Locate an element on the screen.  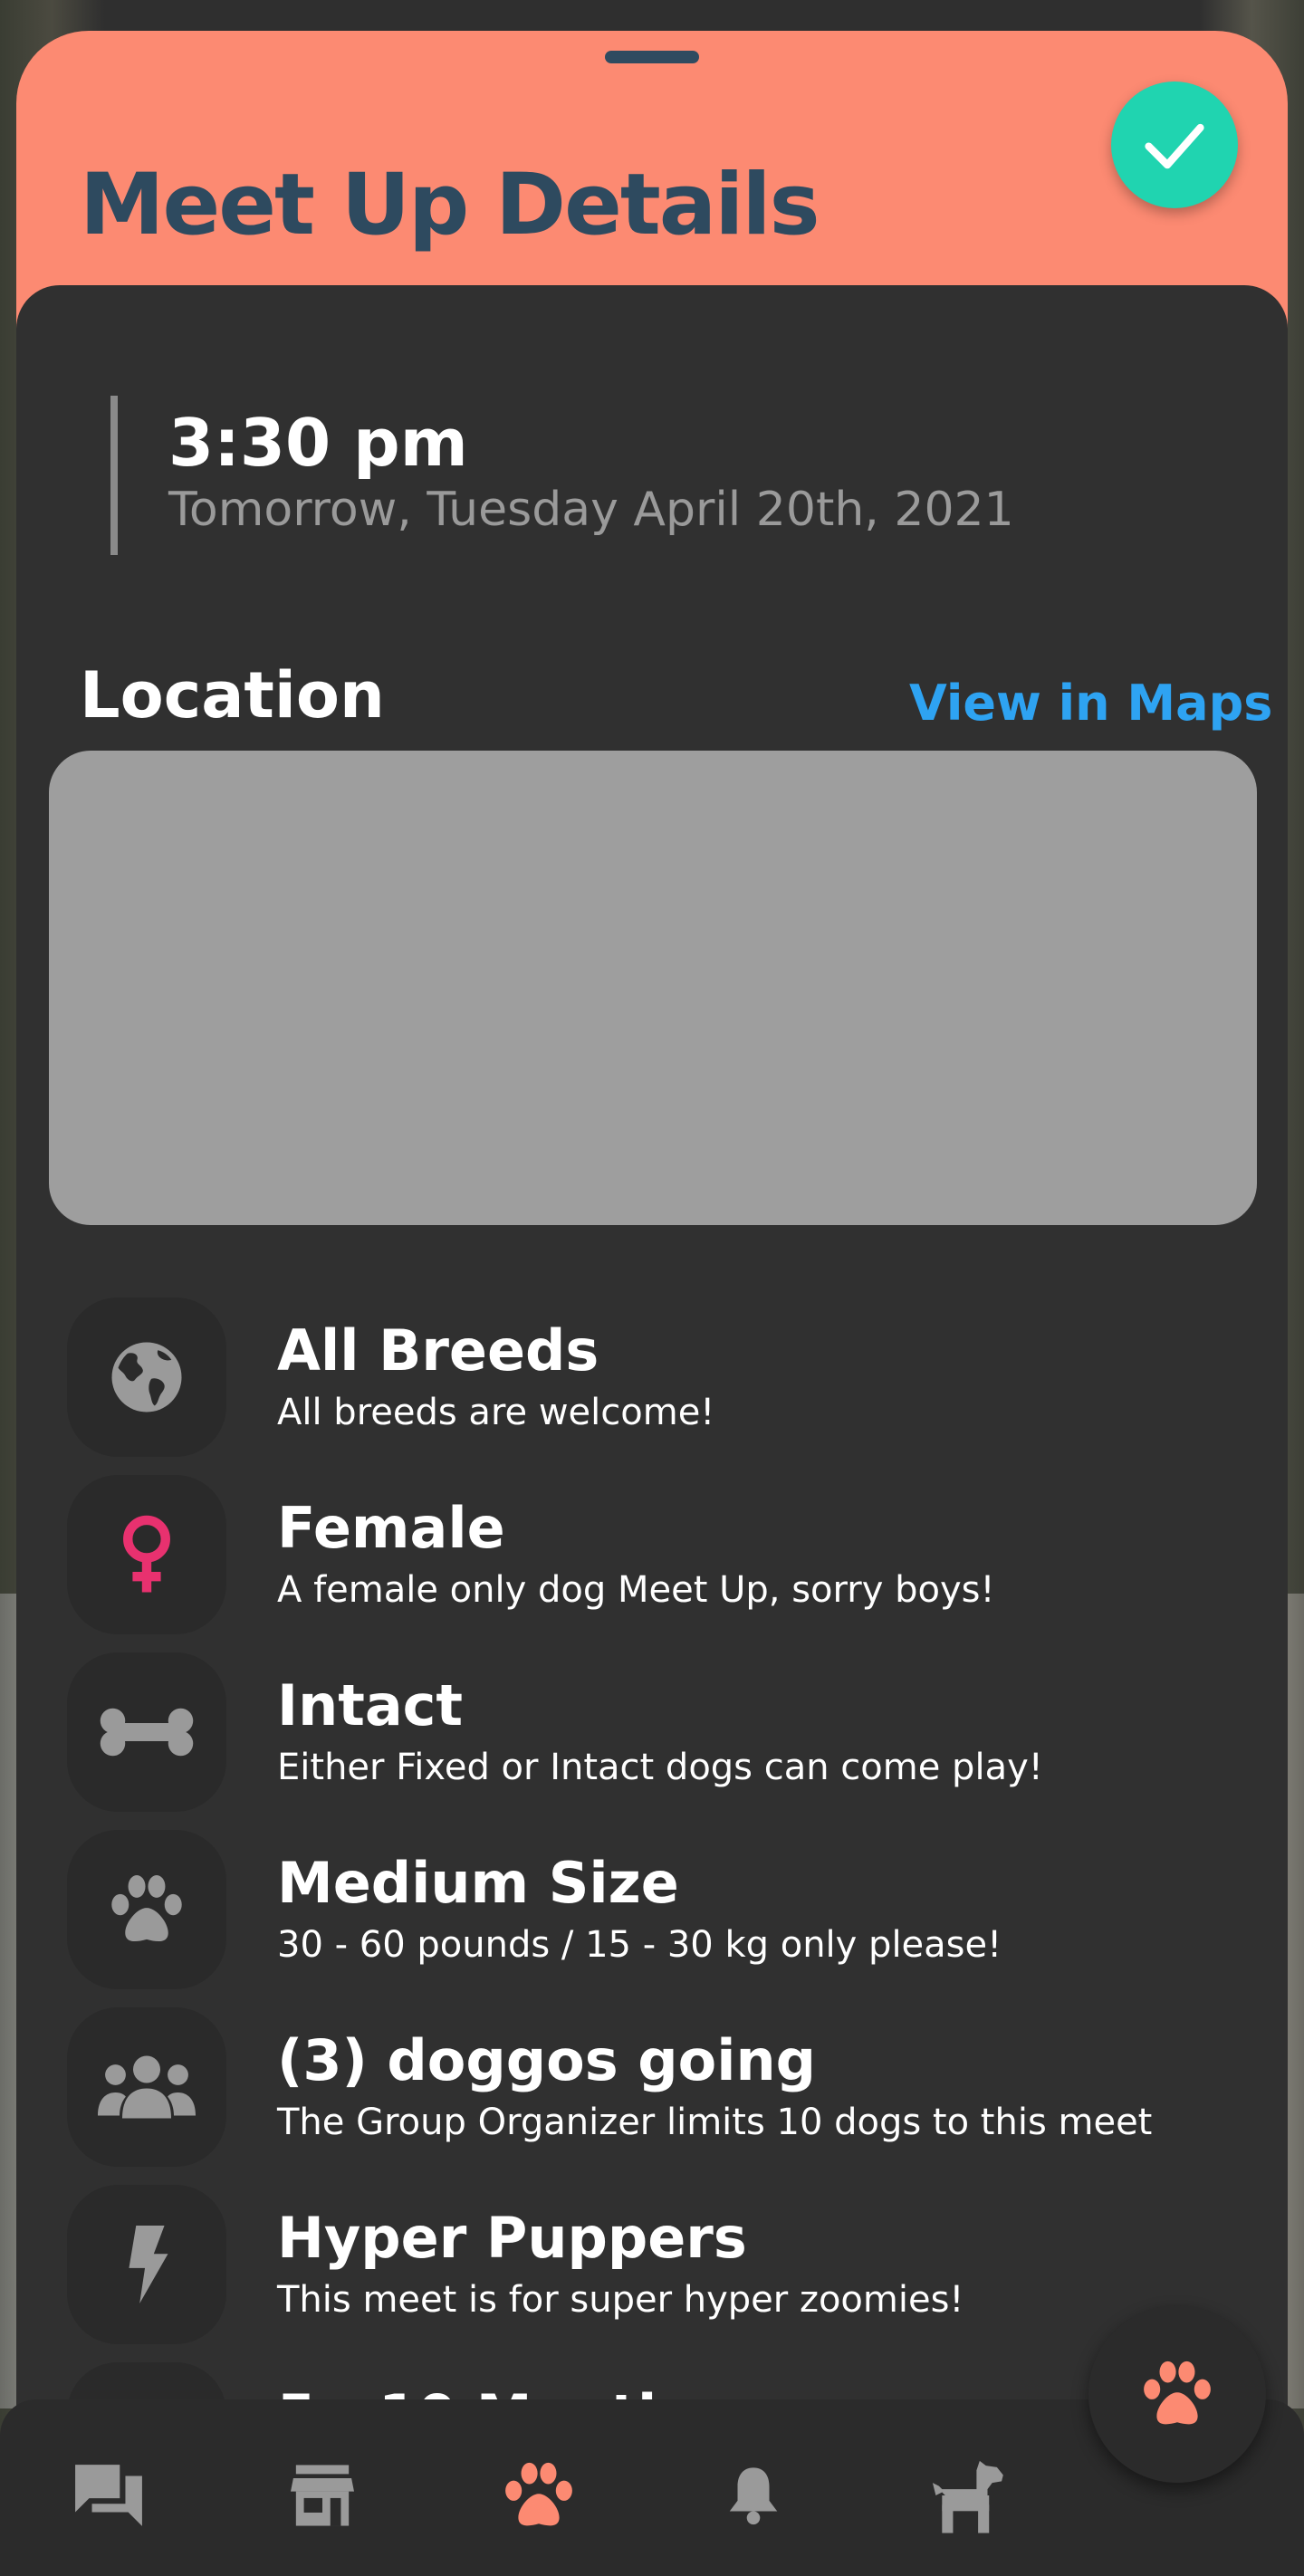
detail-title: All Breeds is located at coordinates (438, 1350).